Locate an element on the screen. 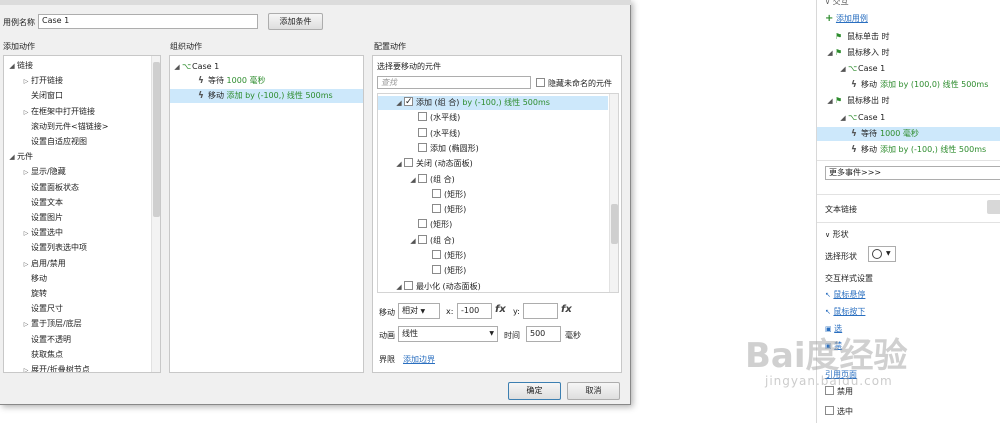 The image size is (1000, 423). action-item: ▷ 在框架中打开链接 is located at coordinates (58, 112).